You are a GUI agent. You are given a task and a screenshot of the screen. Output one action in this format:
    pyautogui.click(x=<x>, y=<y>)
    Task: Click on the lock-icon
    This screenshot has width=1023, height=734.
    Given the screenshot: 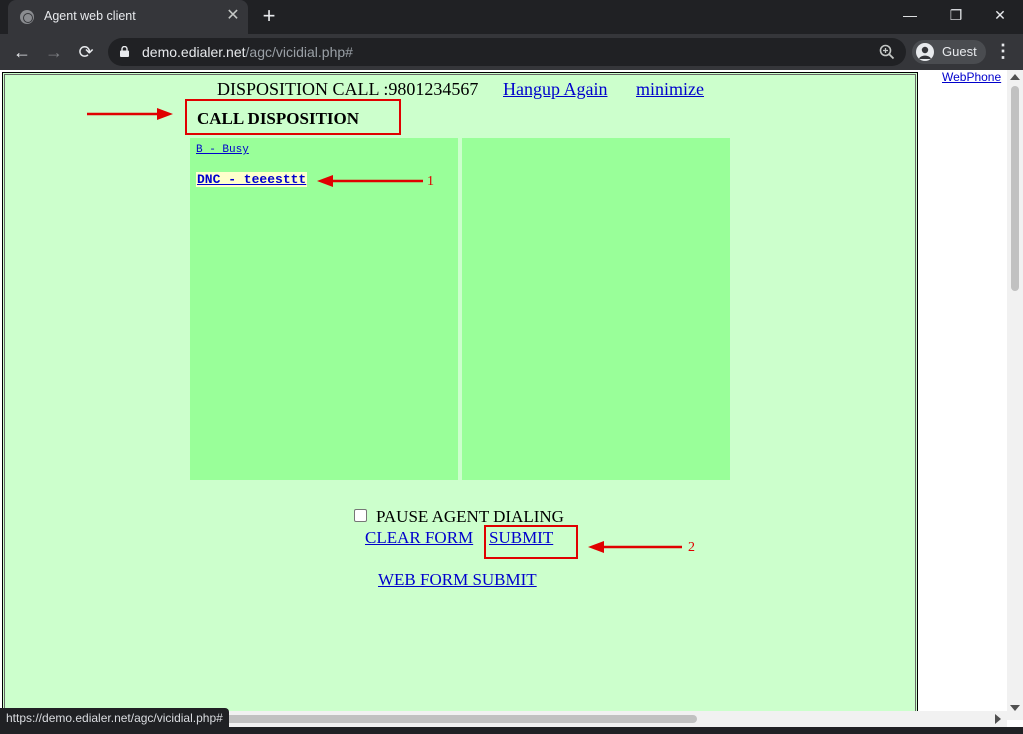 What is the action you would take?
    pyautogui.click(x=124, y=51)
    